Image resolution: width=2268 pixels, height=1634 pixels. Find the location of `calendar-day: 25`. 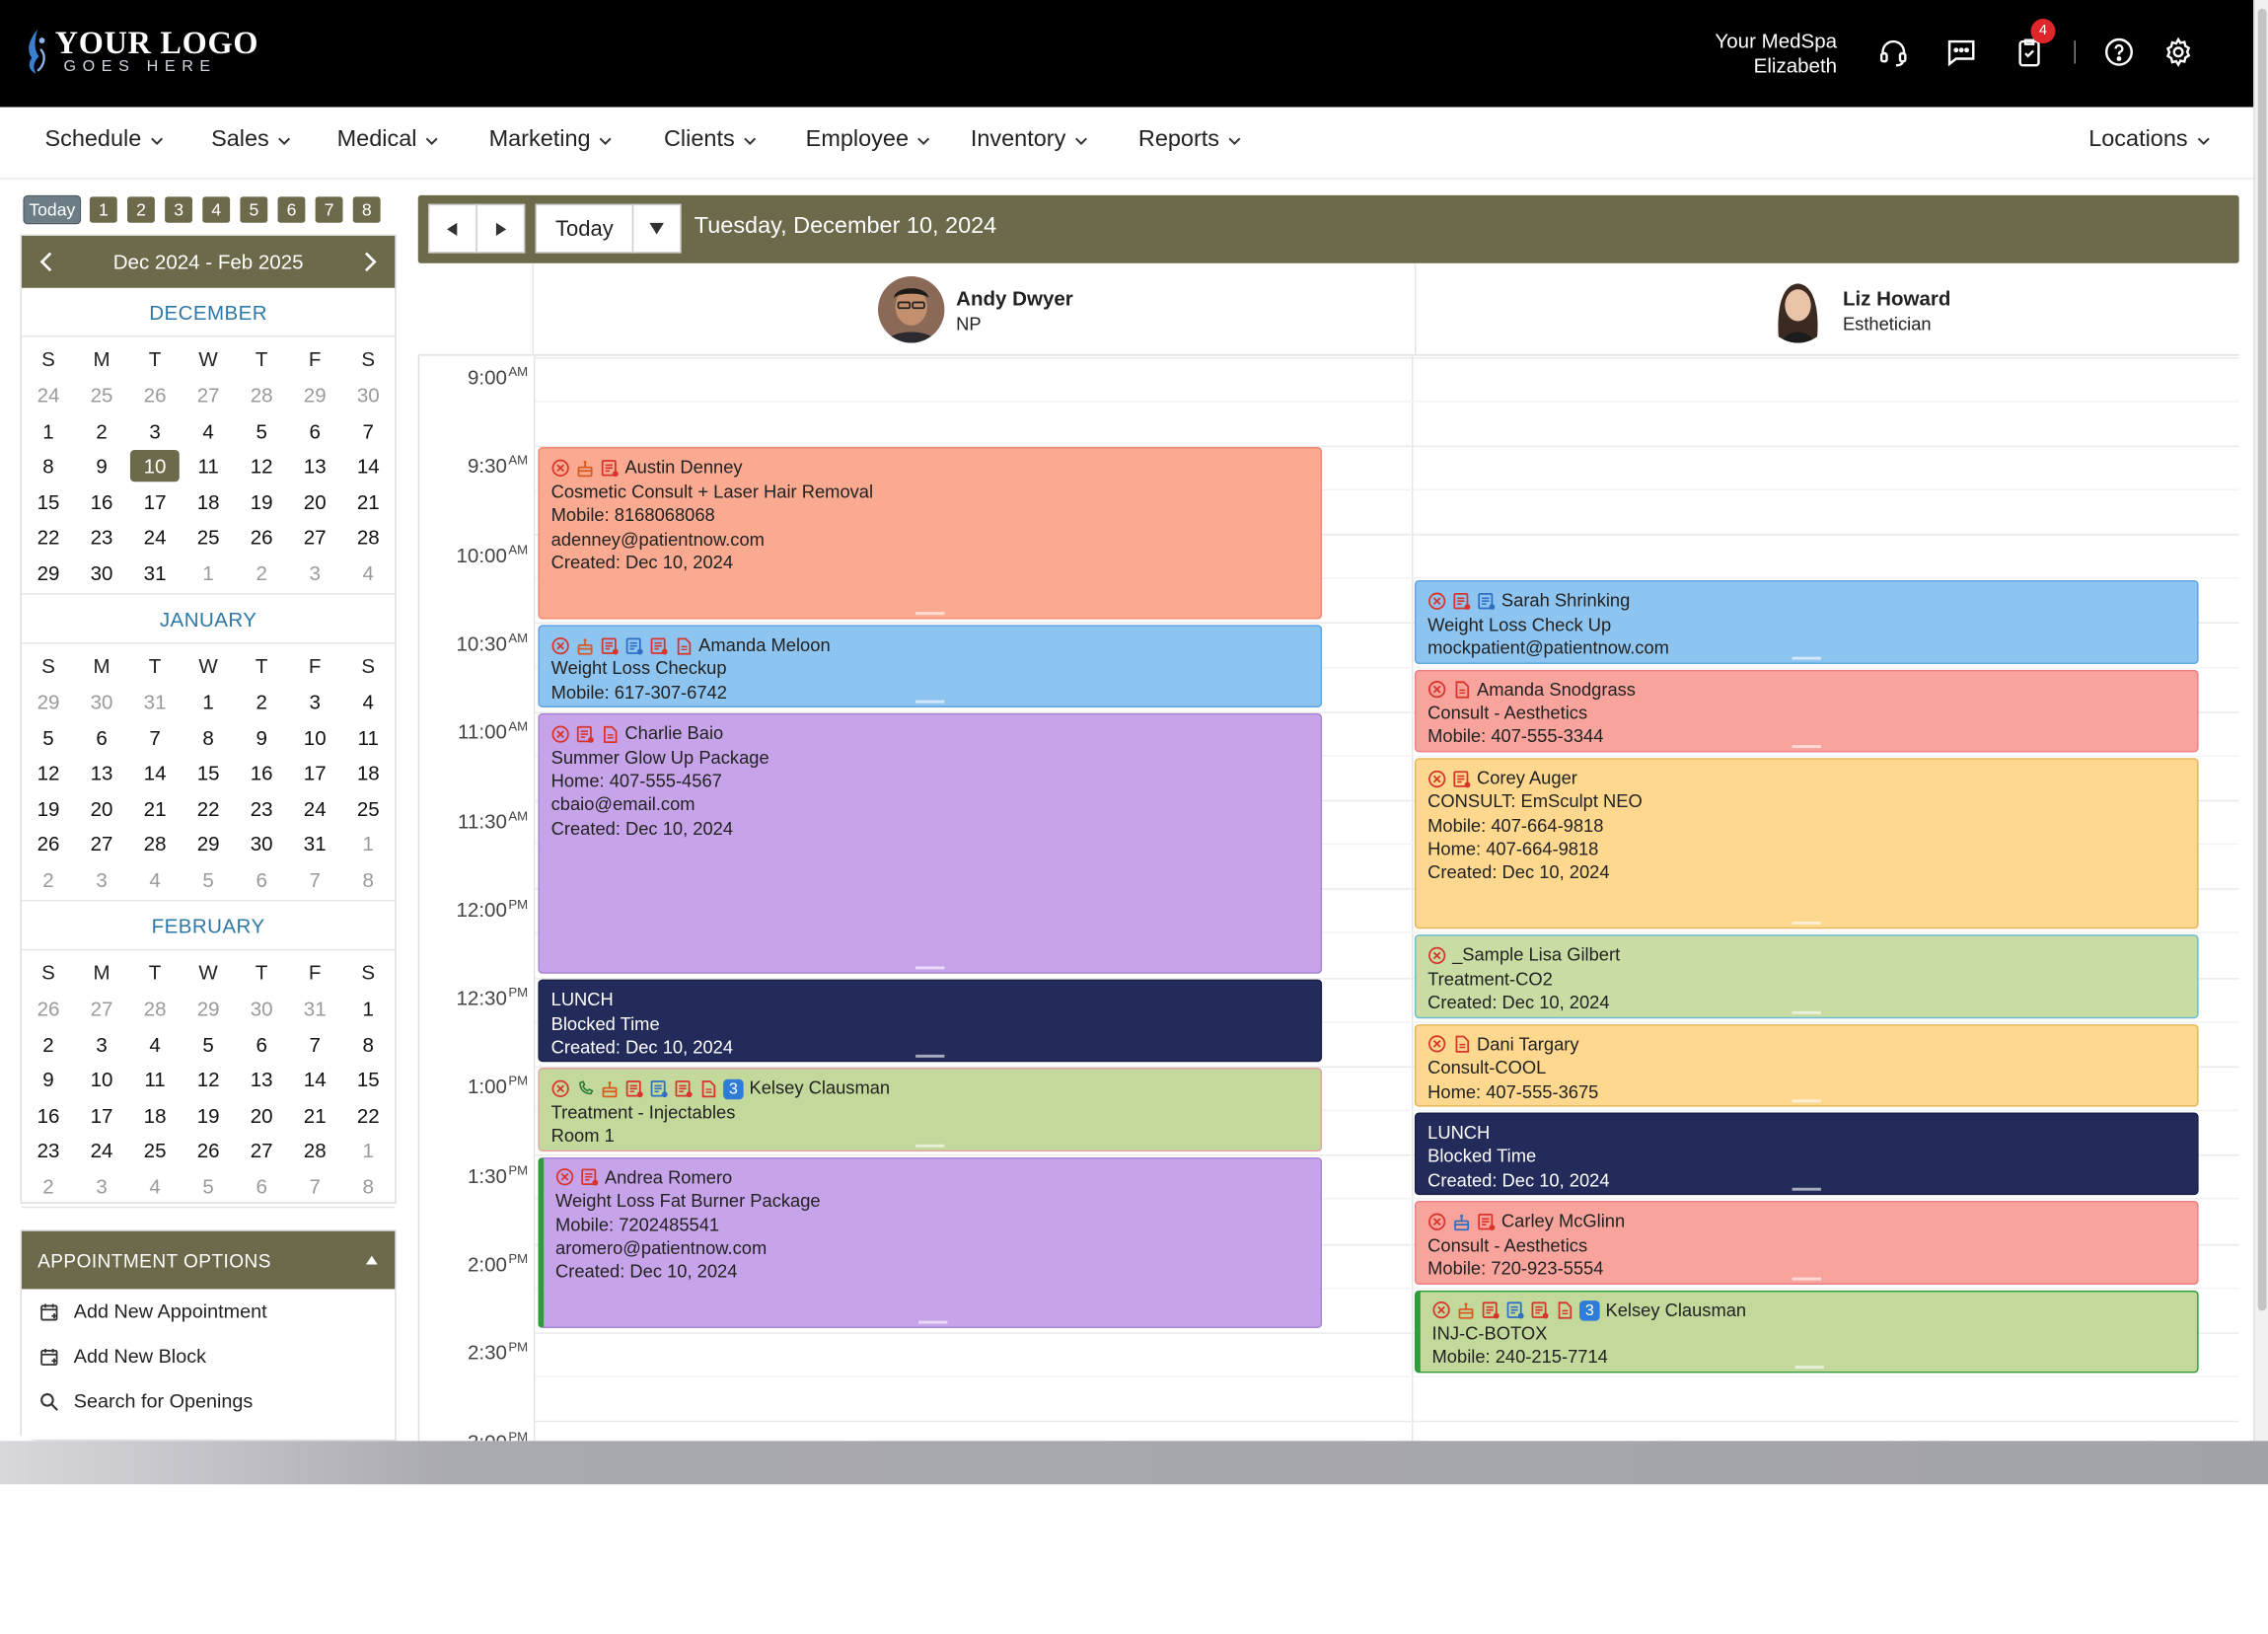

calendar-day: 25 is located at coordinates (368, 808).